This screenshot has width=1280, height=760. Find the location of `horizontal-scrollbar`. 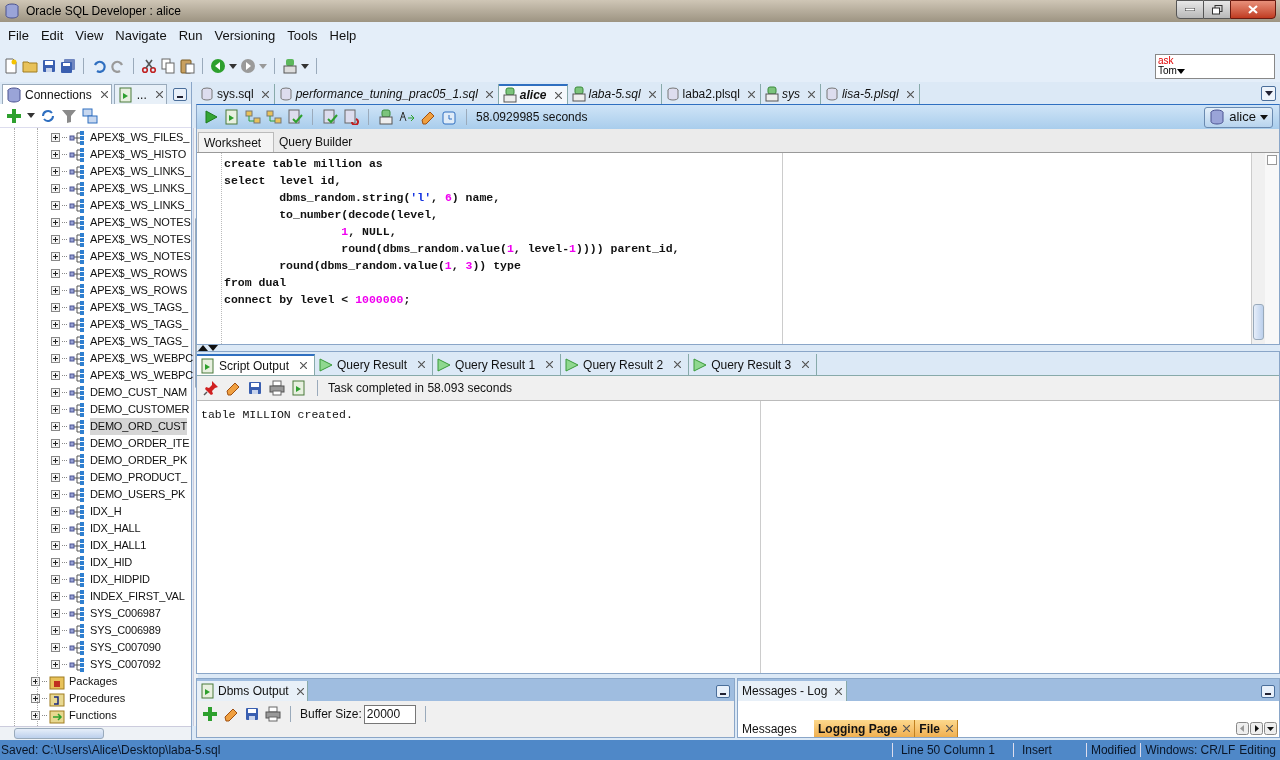

horizontal-scrollbar is located at coordinates (95, 733).